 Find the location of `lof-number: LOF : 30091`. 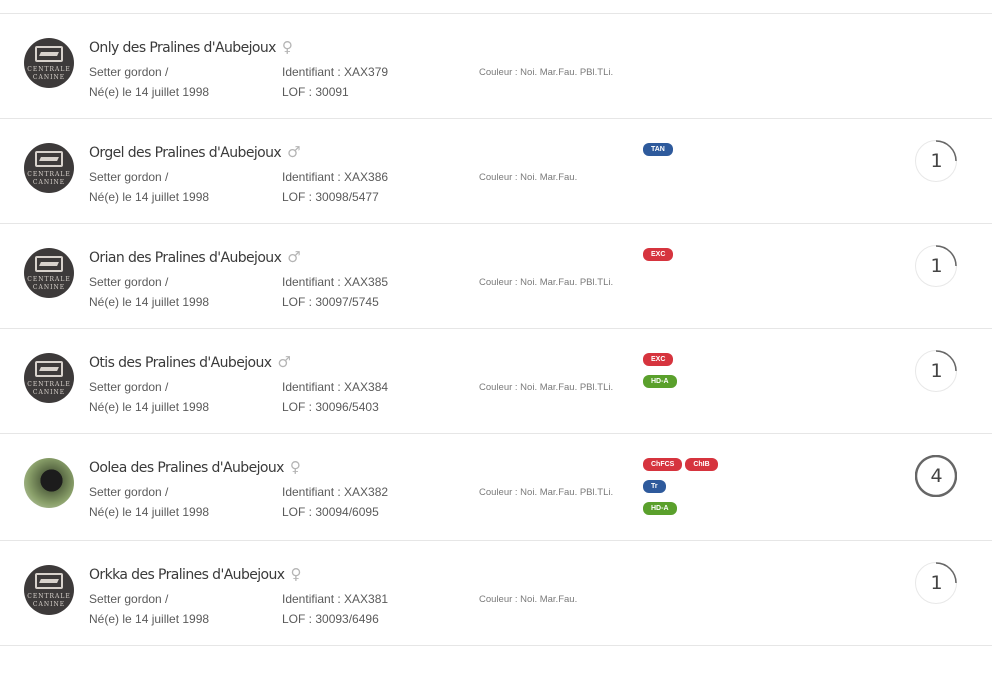

lof-number: LOF : 30091 is located at coordinates (315, 92).